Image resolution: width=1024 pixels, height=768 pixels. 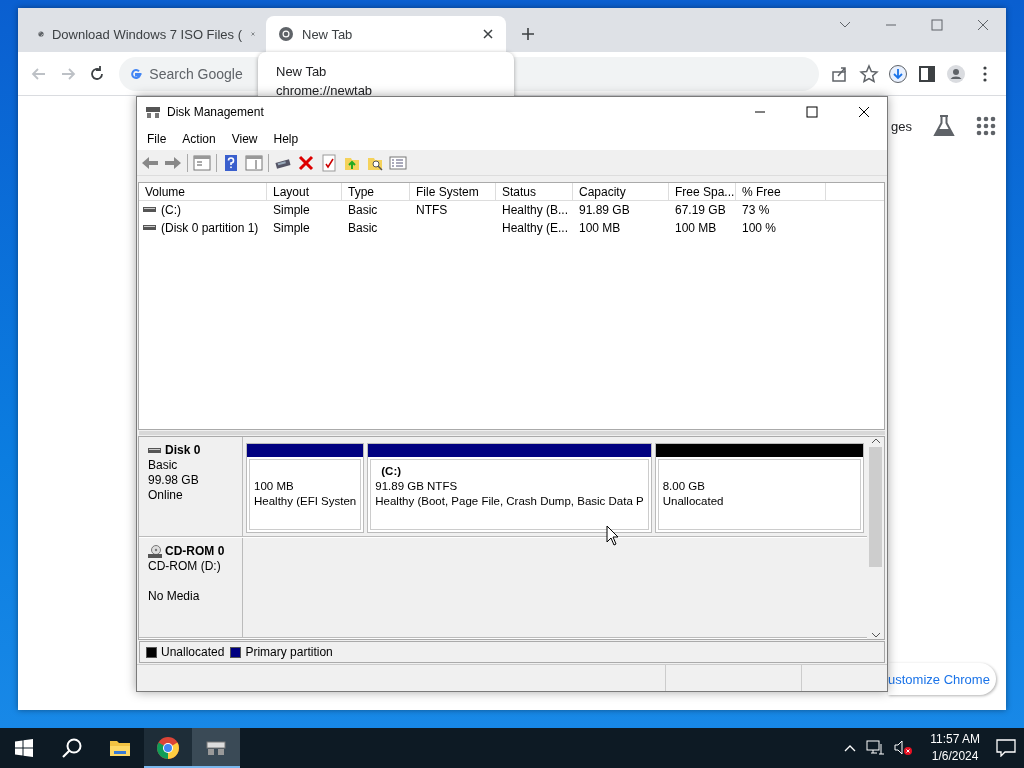 I want to click on column-header: % Free, so click(x=781, y=191).